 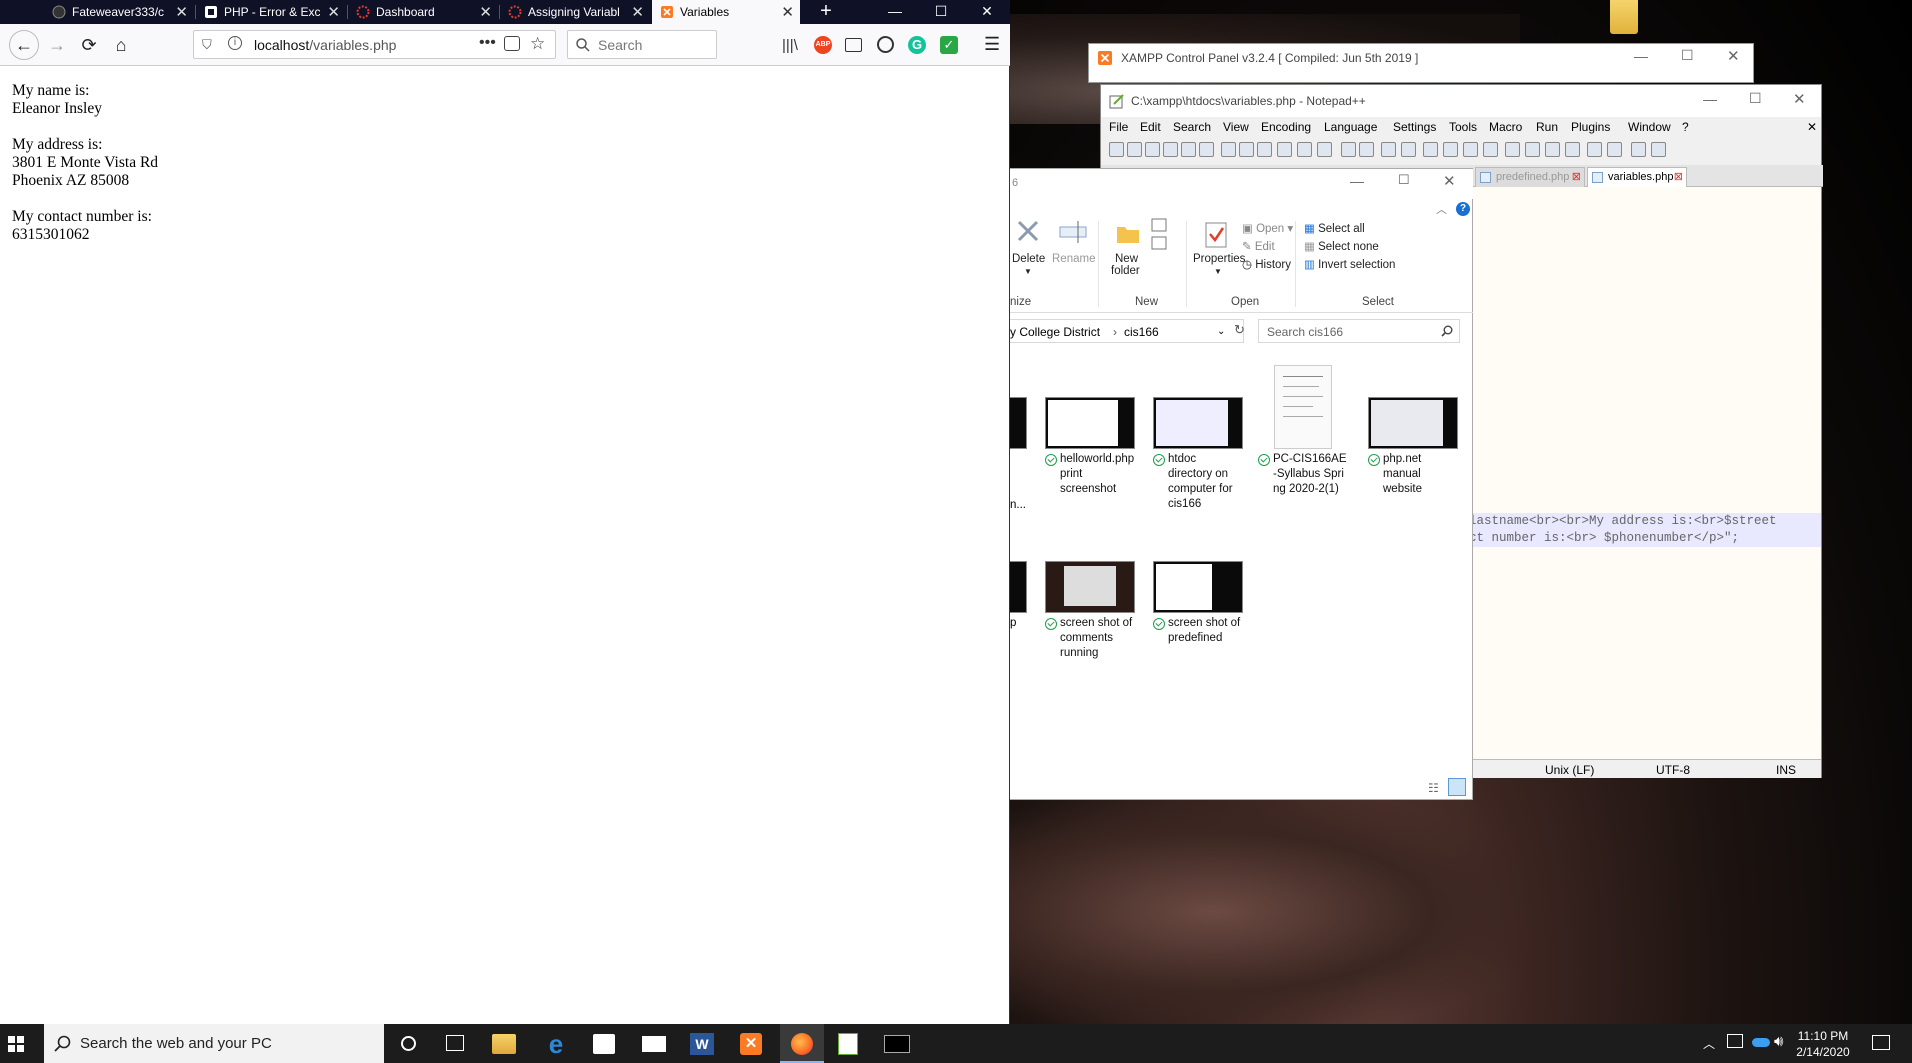 I want to click on large-icons-view-icon, so click(x=1457, y=787).